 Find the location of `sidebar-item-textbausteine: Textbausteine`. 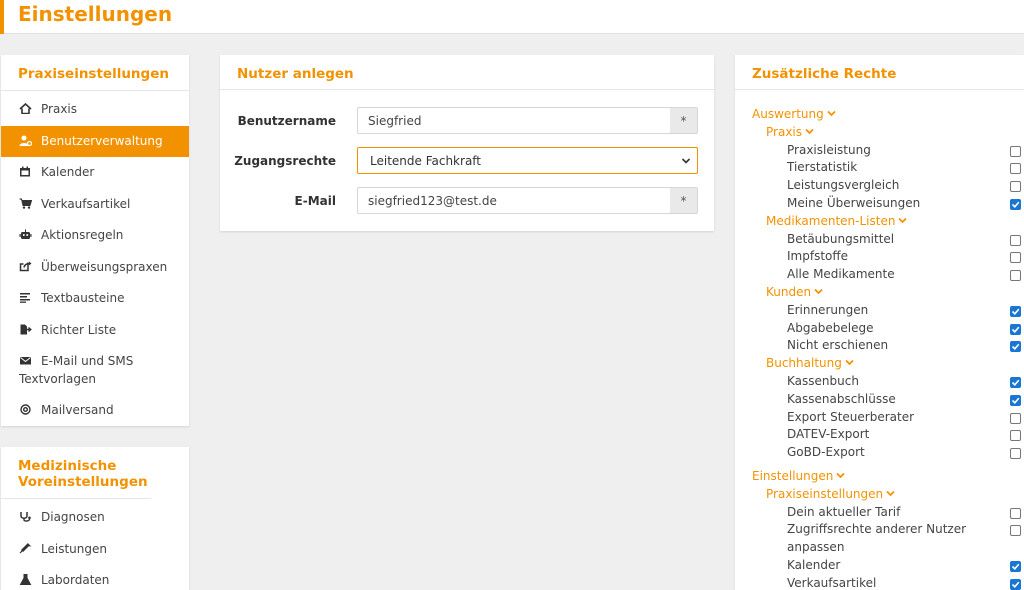

sidebar-item-textbausteine: Textbausteine is located at coordinates (95, 299).